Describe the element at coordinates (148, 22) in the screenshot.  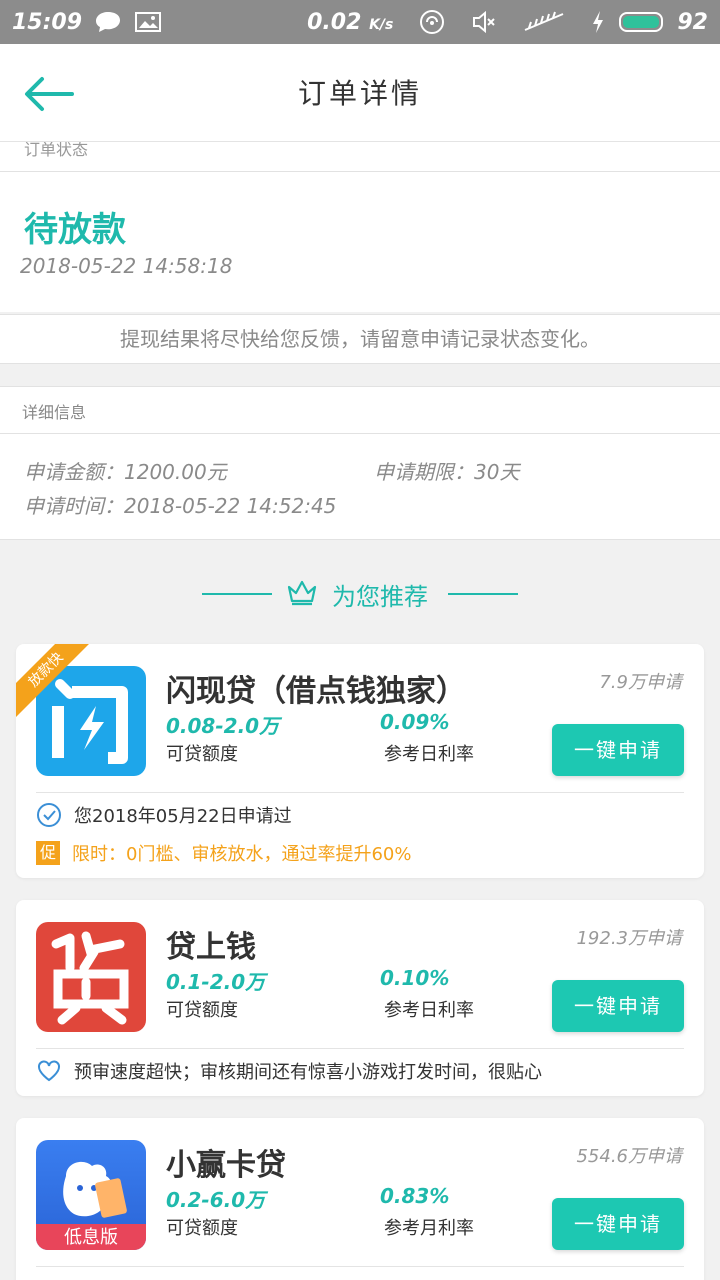
I see `image-icon` at that location.